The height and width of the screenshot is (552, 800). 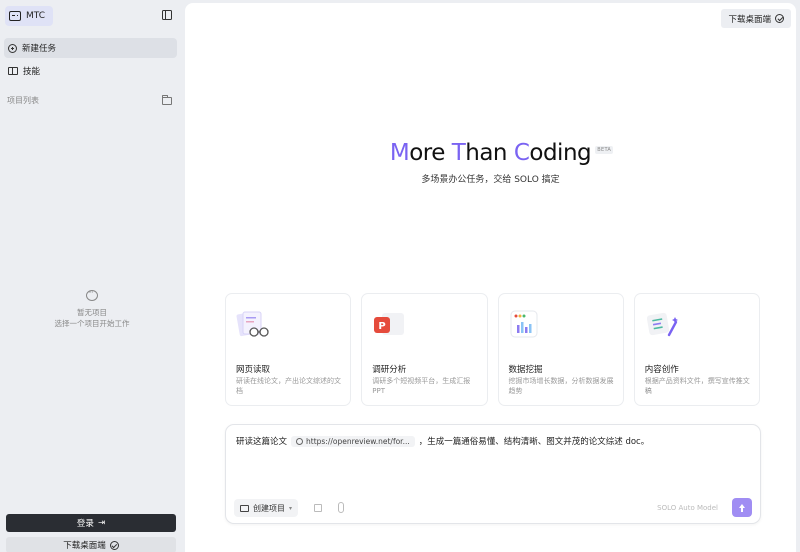 What do you see at coordinates (32, 72) in the screenshot?
I see `sidebar-item-label: 技能` at bounding box center [32, 72].